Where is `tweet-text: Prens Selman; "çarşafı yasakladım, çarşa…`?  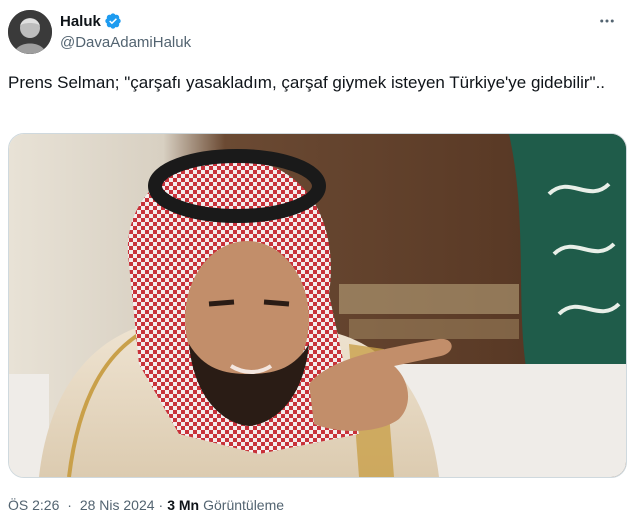 tweet-text: Prens Selman; "çarşafı yasakladım, çarşa… is located at coordinates (307, 82).